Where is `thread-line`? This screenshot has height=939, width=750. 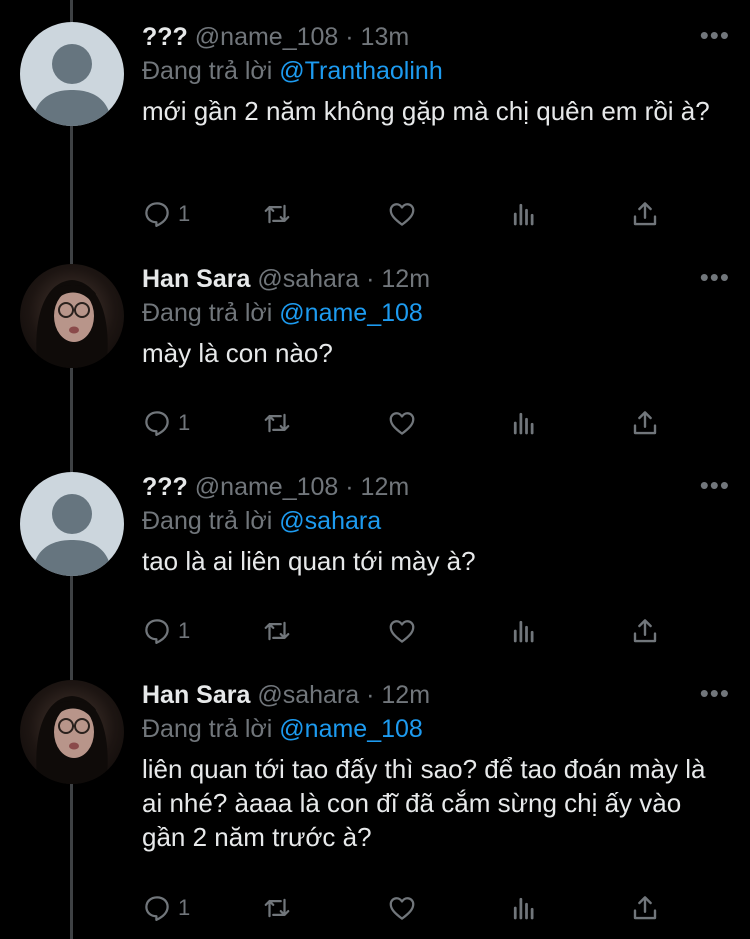
thread-line is located at coordinates (71, 11).